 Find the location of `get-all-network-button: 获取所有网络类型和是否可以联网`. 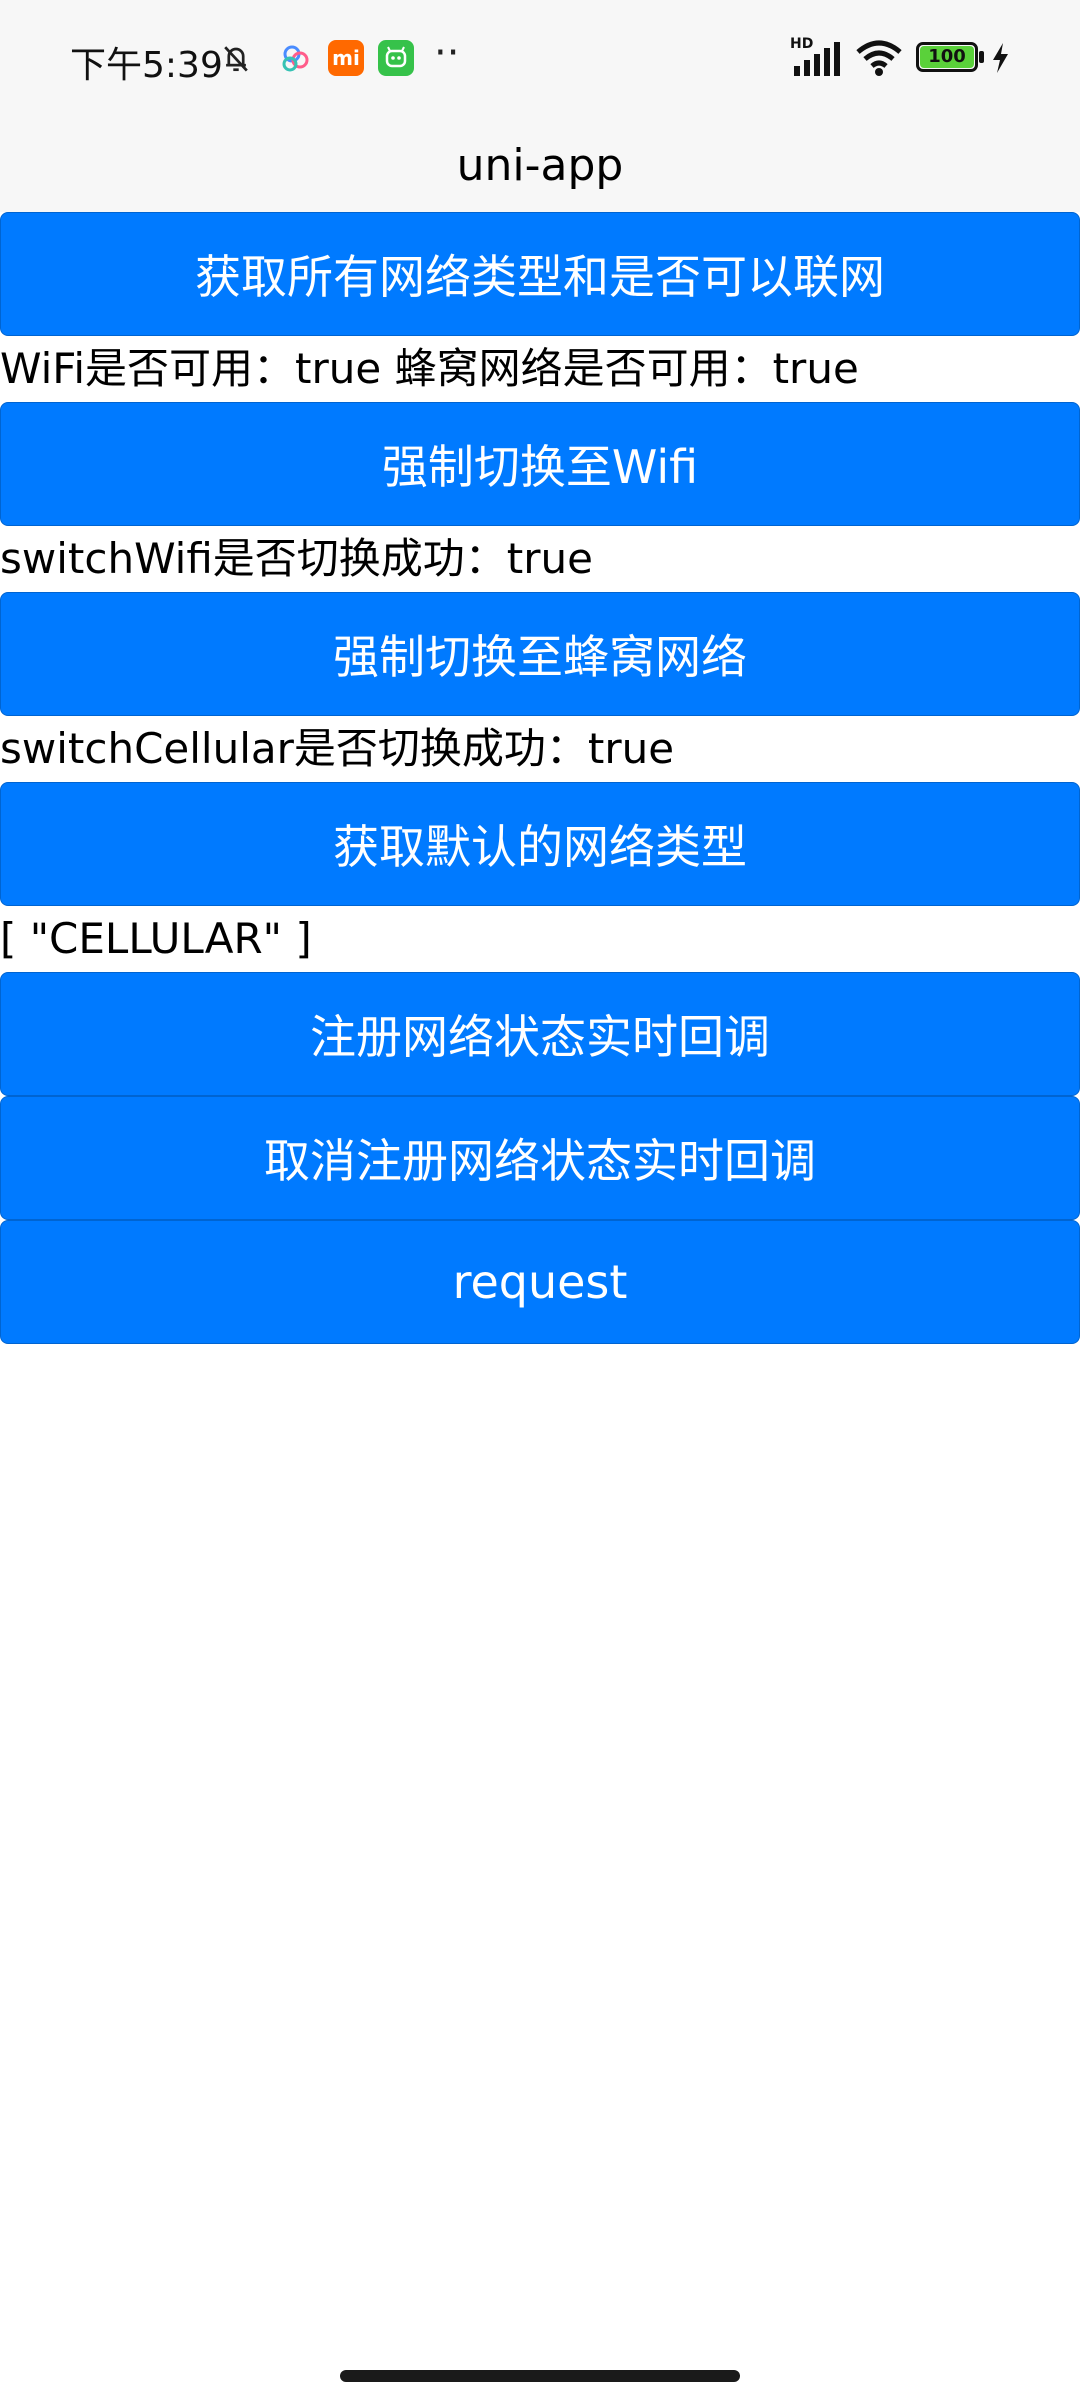

get-all-network-button: 获取所有网络类型和是否可以联网 is located at coordinates (540, 274).